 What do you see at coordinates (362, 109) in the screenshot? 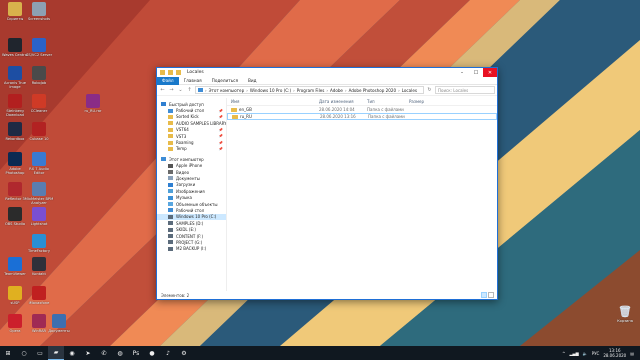
I see `file-row: en_GB 28.06.2020 14:04 Папка с файлами` at bounding box center [362, 109].